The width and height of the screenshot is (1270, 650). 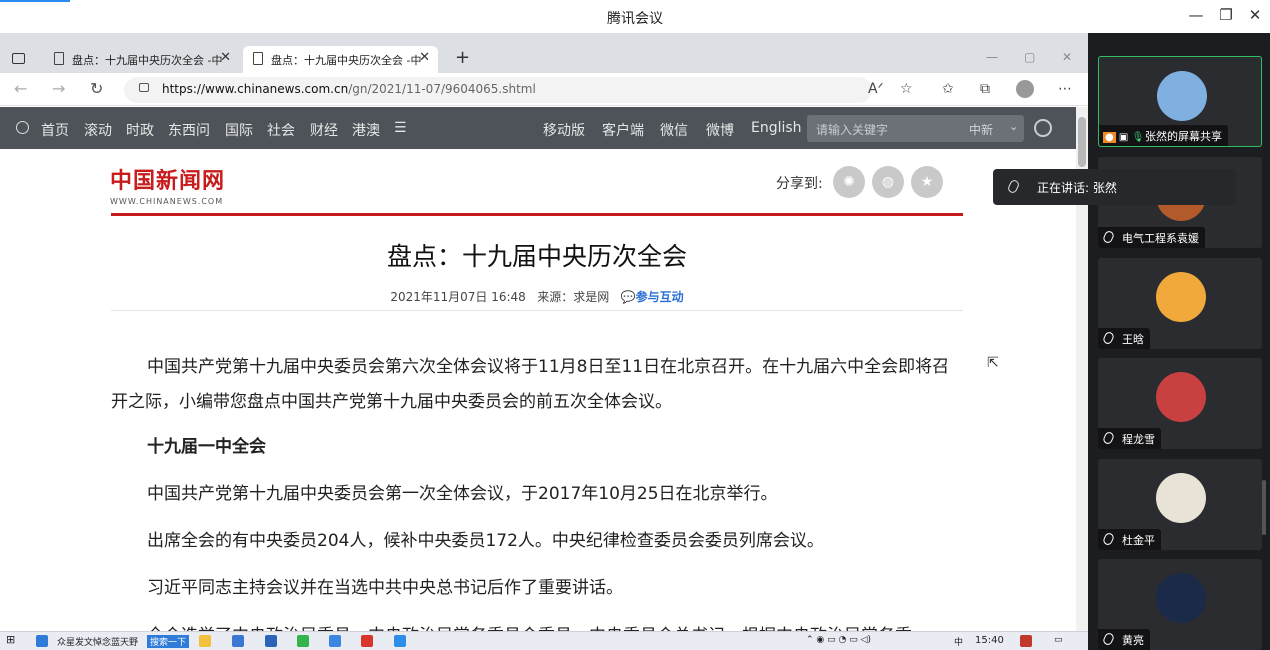 I want to click on participant-tile: 黄亮, so click(x=1180, y=604).